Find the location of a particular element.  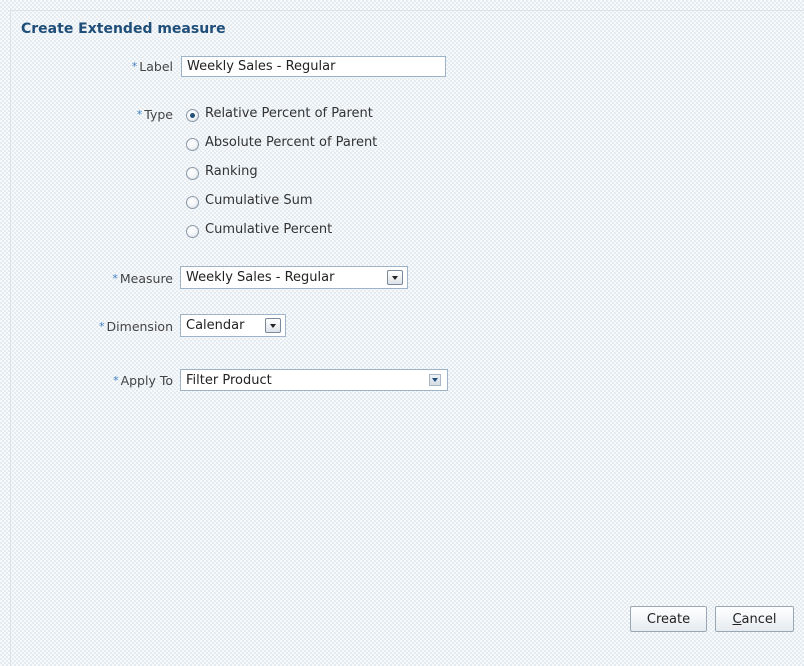

label-field-label-text: Label is located at coordinates (156, 66).